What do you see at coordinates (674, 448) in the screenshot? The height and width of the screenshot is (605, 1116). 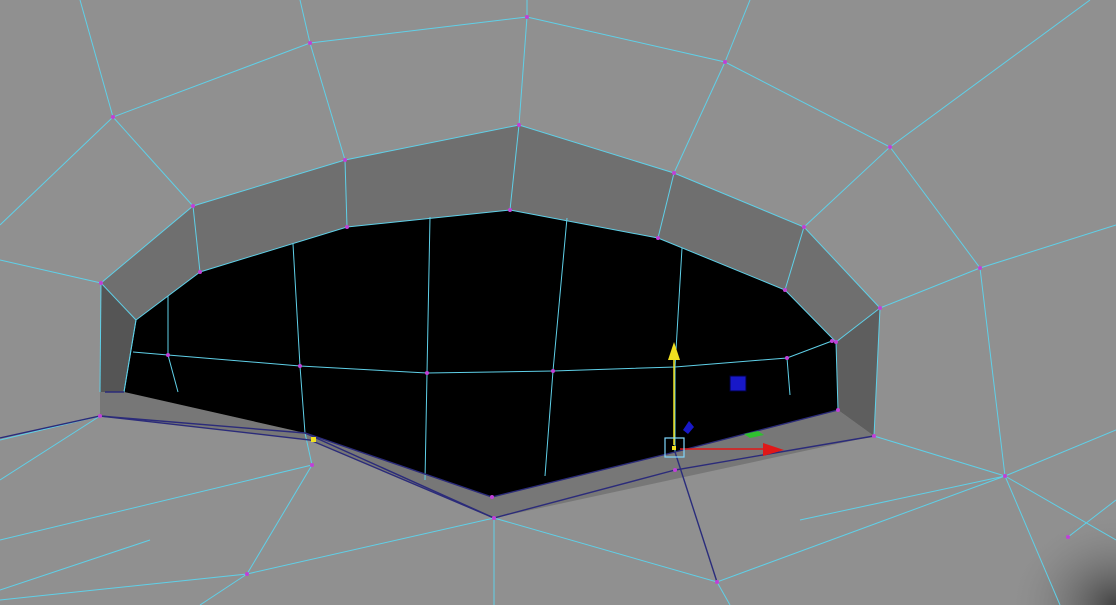 I see `selected-vertex-marker` at bounding box center [674, 448].